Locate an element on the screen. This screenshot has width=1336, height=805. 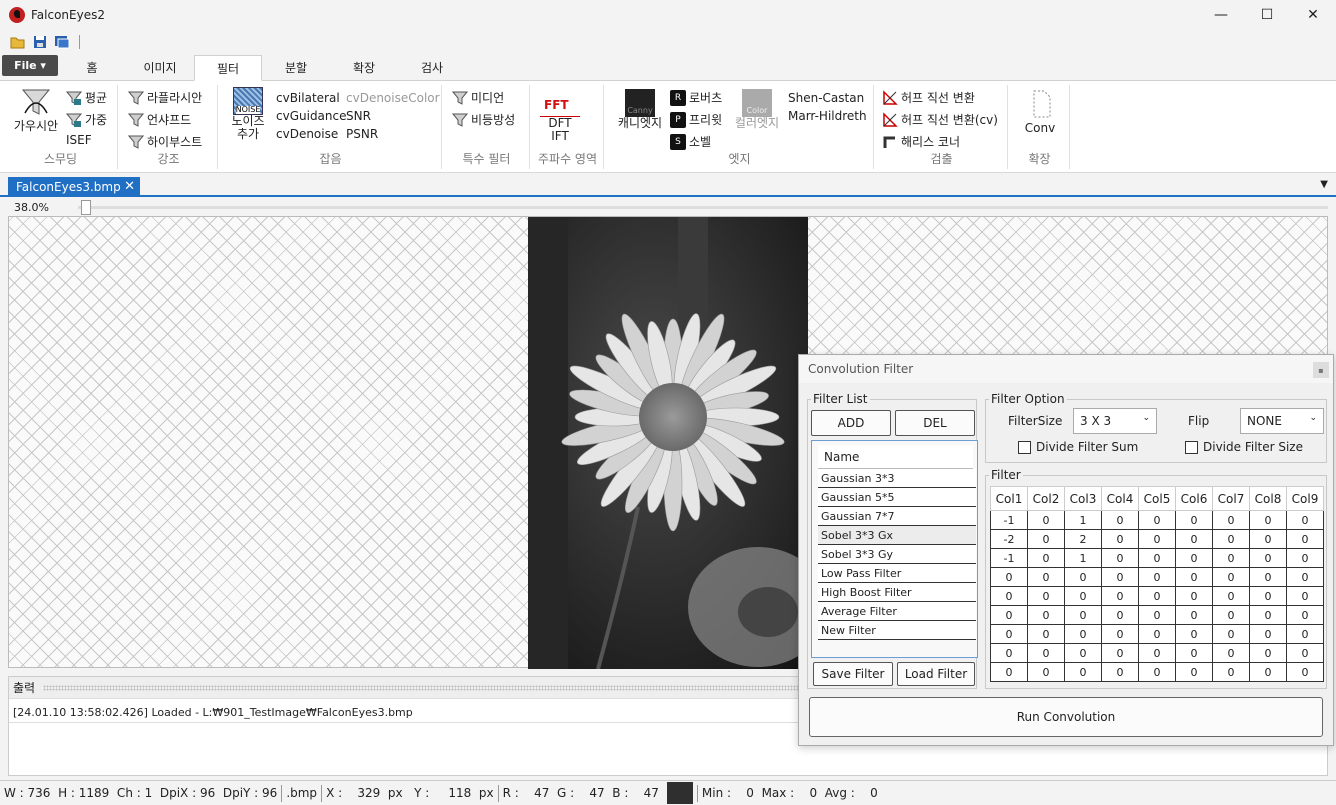
prewitt-button: P 프리윗 is located at coordinates (696, 119).